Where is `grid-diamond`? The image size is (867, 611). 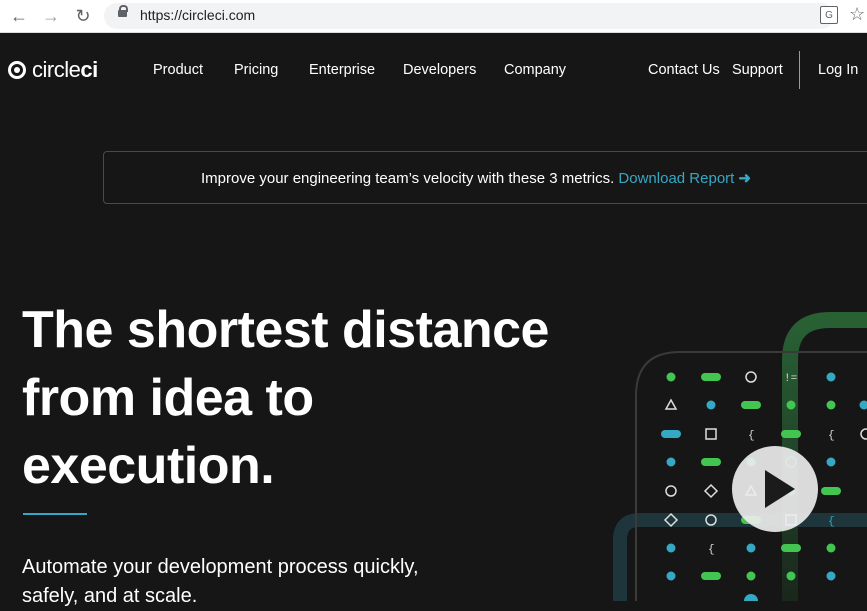 grid-diamond is located at coordinates (711, 491).